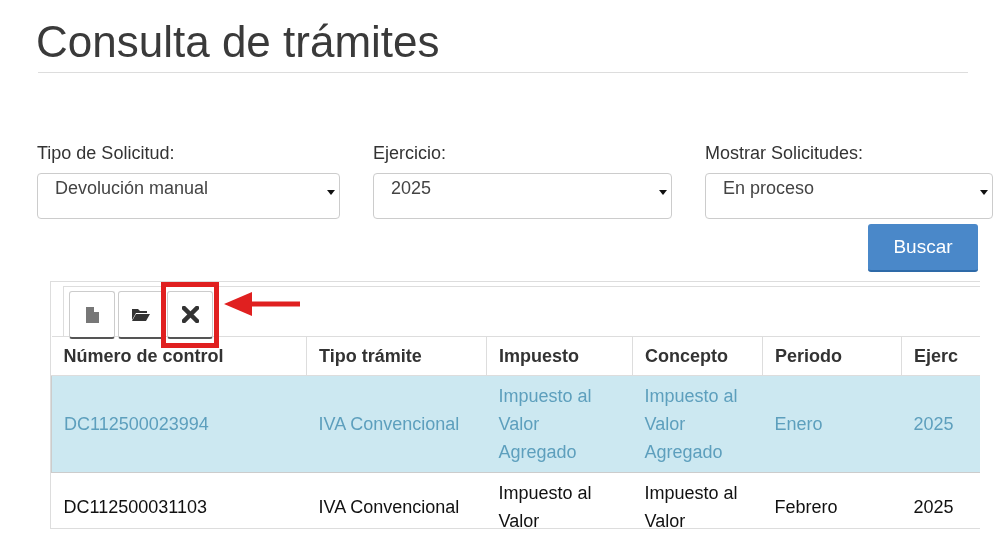 The height and width of the screenshot is (553, 1005). Describe the element at coordinates (188, 196) in the screenshot. I see `dropdown: Devolución manual` at that location.